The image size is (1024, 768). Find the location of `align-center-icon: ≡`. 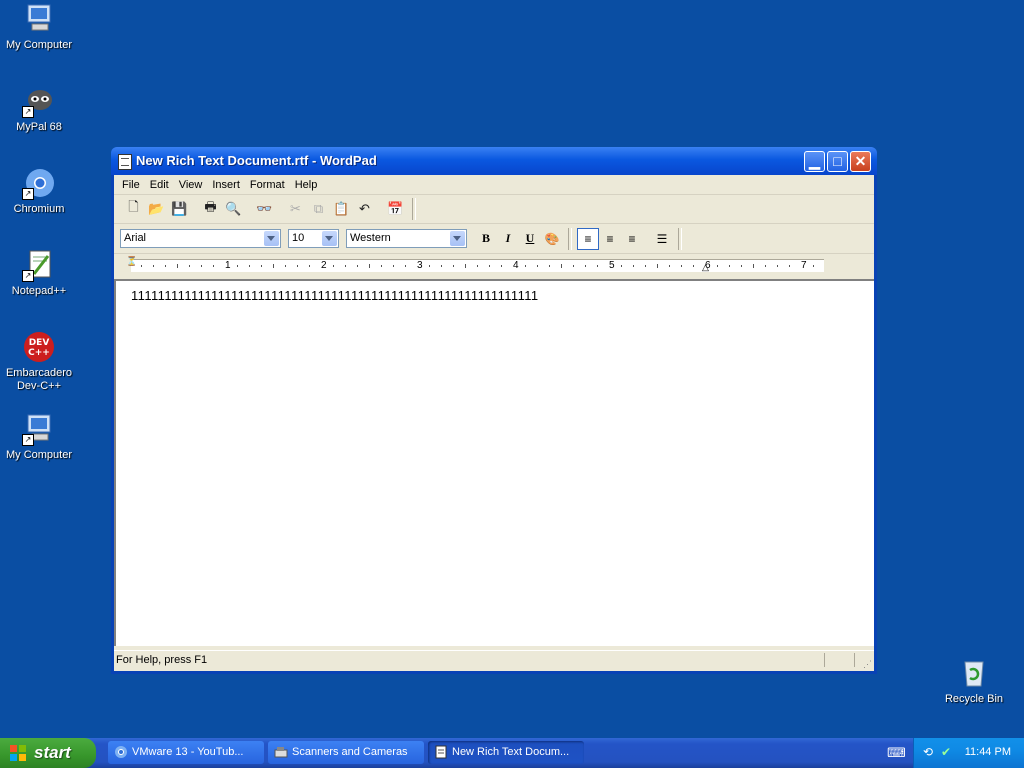

align-center-icon: ≡ is located at coordinates (610, 239).